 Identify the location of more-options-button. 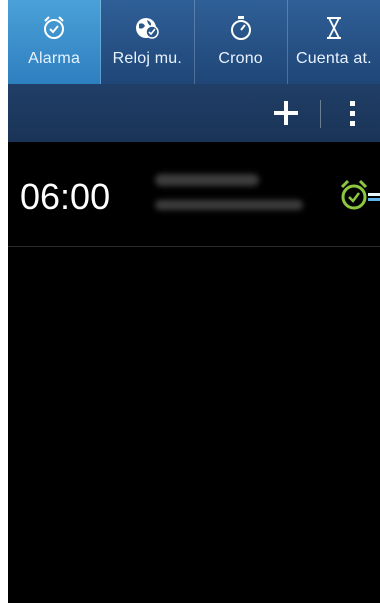
(353, 113).